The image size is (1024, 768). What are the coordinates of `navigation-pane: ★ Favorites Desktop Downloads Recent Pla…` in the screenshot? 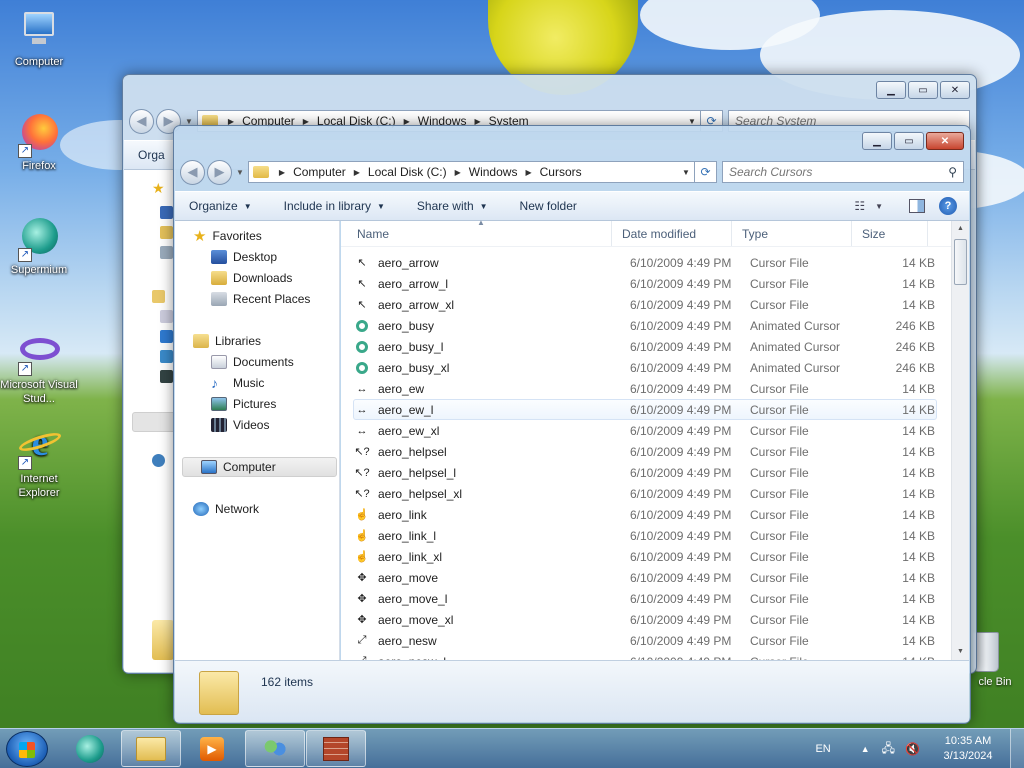 It's located at (257, 440).